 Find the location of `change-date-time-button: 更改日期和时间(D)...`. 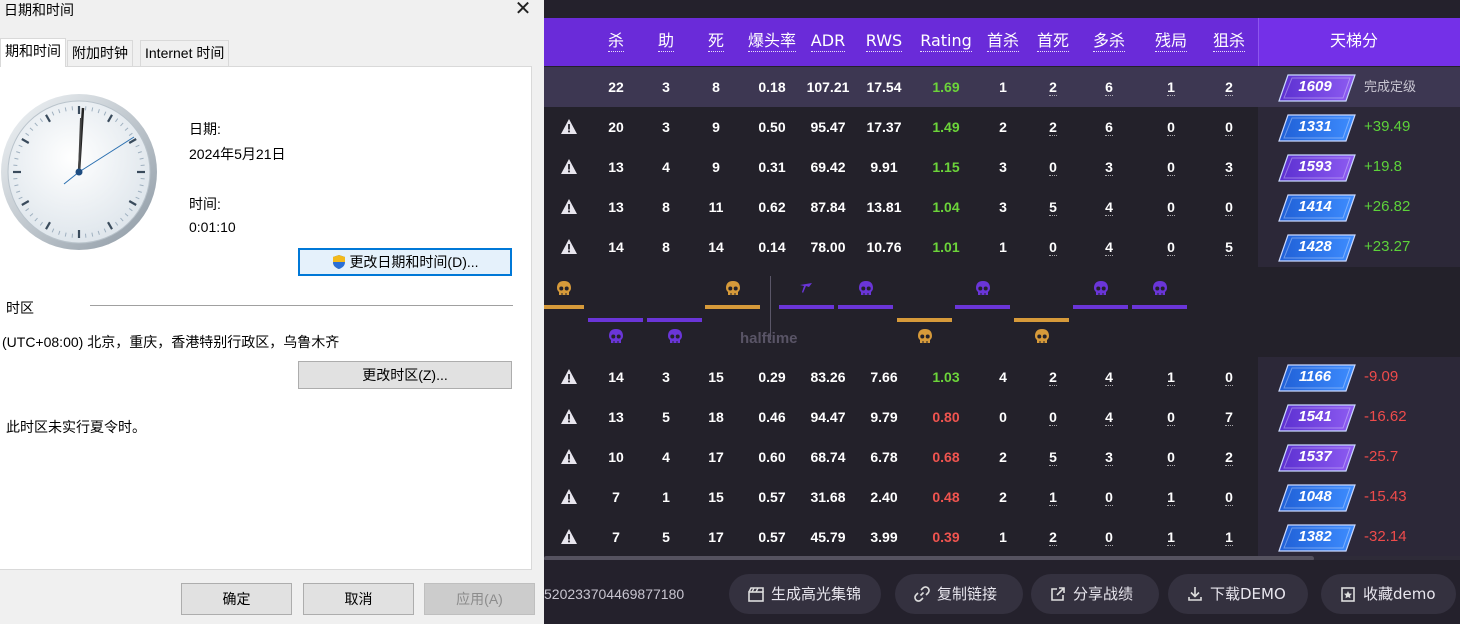

change-date-time-button: 更改日期和时间(D)... is located at coordinates (405, 262).